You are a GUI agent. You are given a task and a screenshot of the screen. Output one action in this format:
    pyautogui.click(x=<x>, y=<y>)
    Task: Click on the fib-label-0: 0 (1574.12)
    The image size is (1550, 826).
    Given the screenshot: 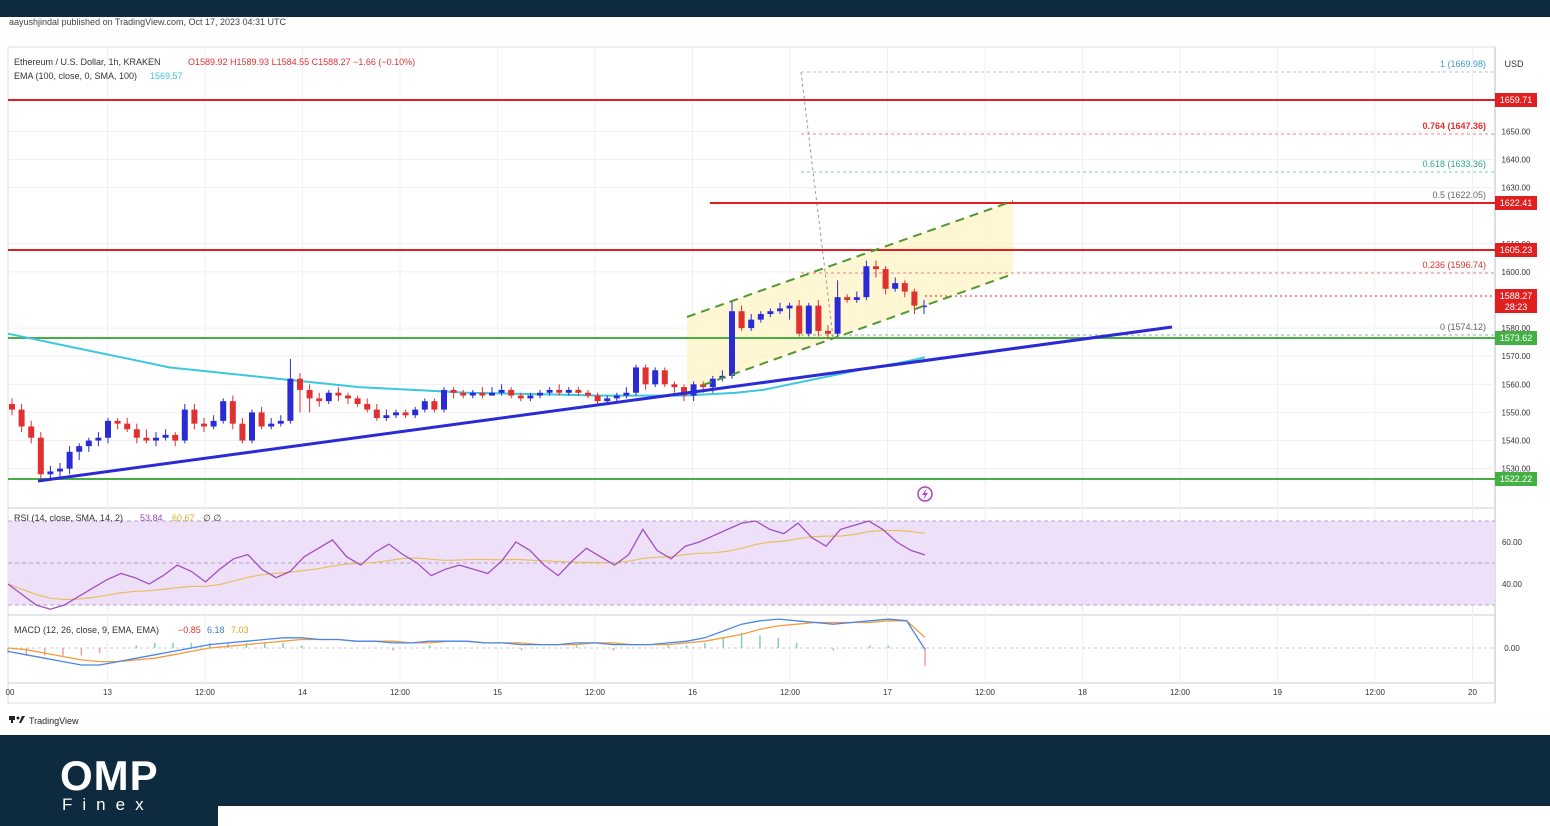 What is the action you would take?
    pyautogui.click(x=1463, y=327)
    